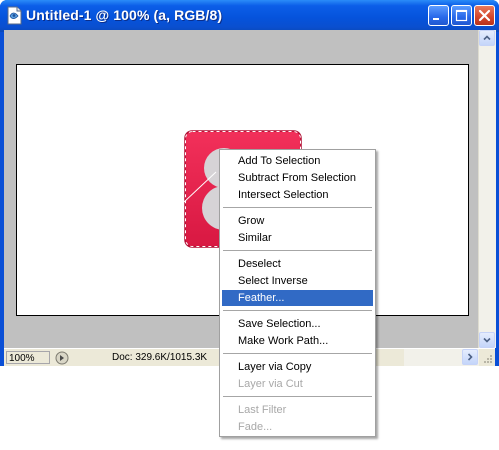  I want to click on arrow-down-icon, so click(487, 340).